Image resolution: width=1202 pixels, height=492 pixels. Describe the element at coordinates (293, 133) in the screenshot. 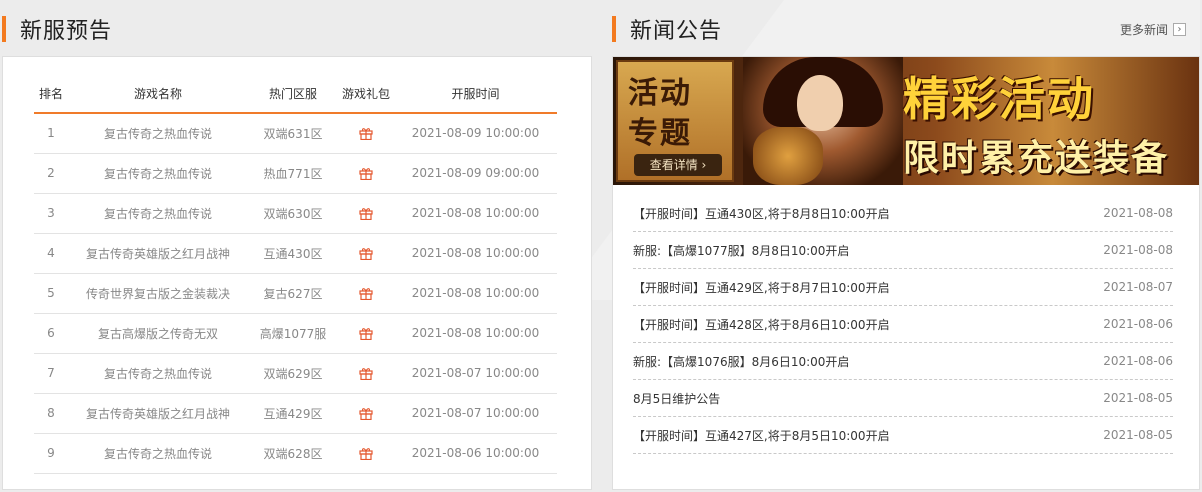

I see `server-name-link: 双端631区` at that location.